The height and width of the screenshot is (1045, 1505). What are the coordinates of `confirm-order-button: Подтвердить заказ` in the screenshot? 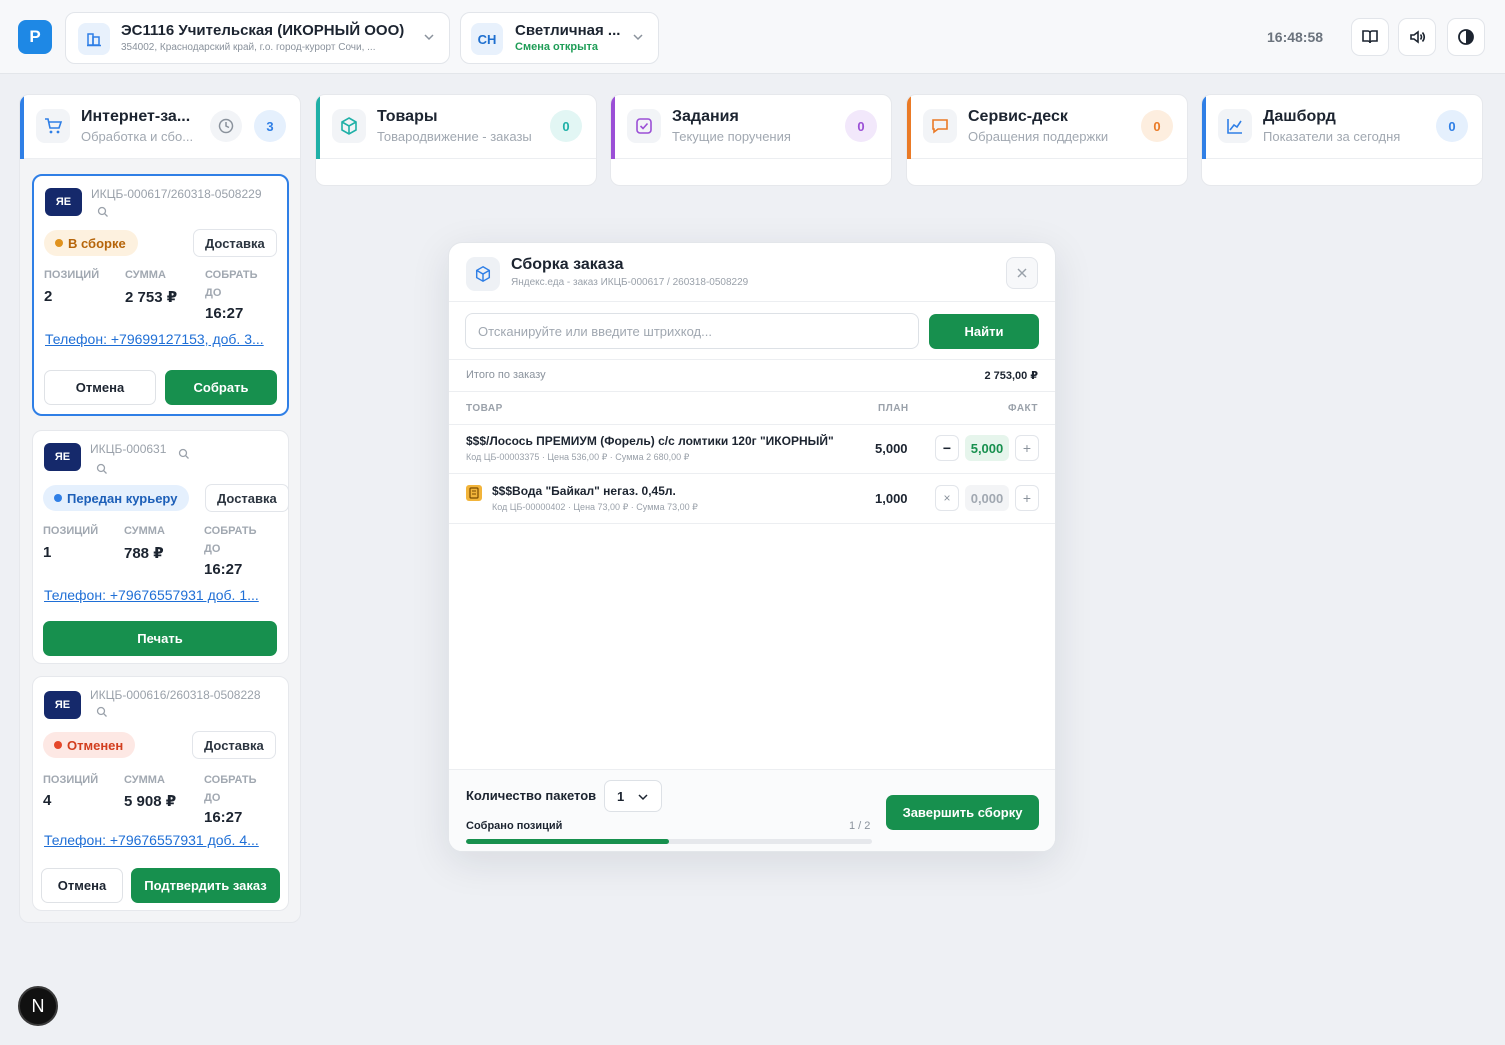 It's located at (205, 885).